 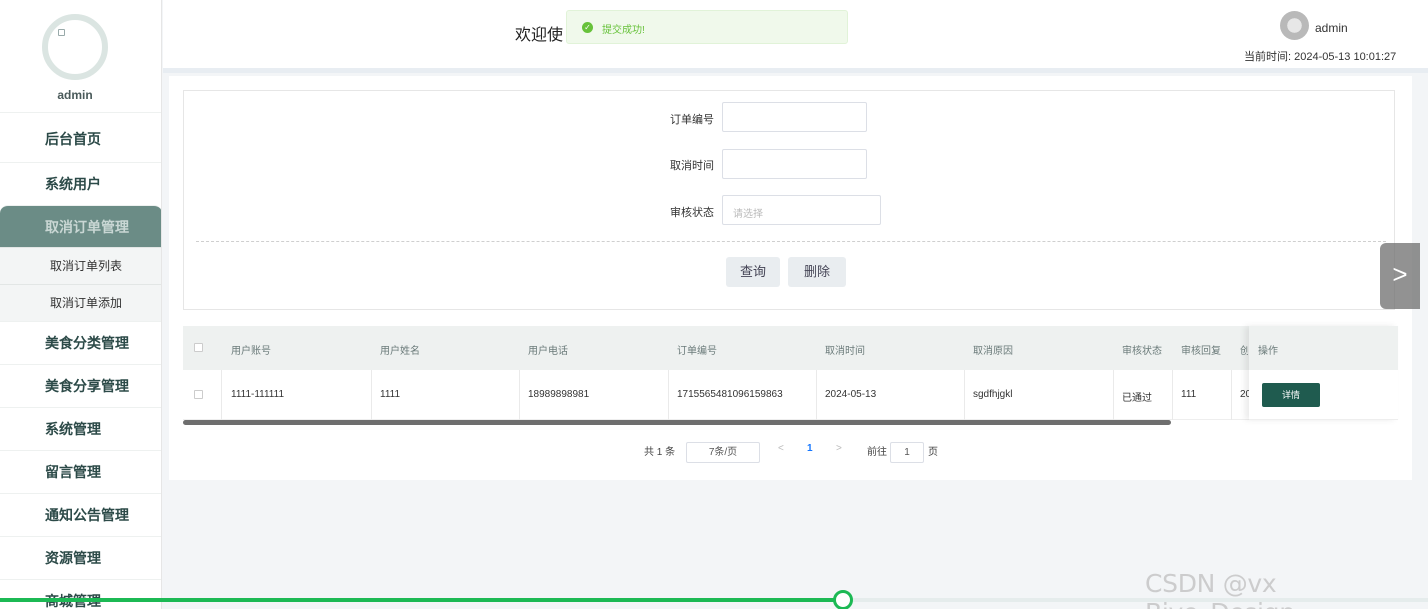 What do you see at coordinates (677, 422) in the screenshot?
I see `table-horizontal-scrollbar` at bounding box center [677, 422].